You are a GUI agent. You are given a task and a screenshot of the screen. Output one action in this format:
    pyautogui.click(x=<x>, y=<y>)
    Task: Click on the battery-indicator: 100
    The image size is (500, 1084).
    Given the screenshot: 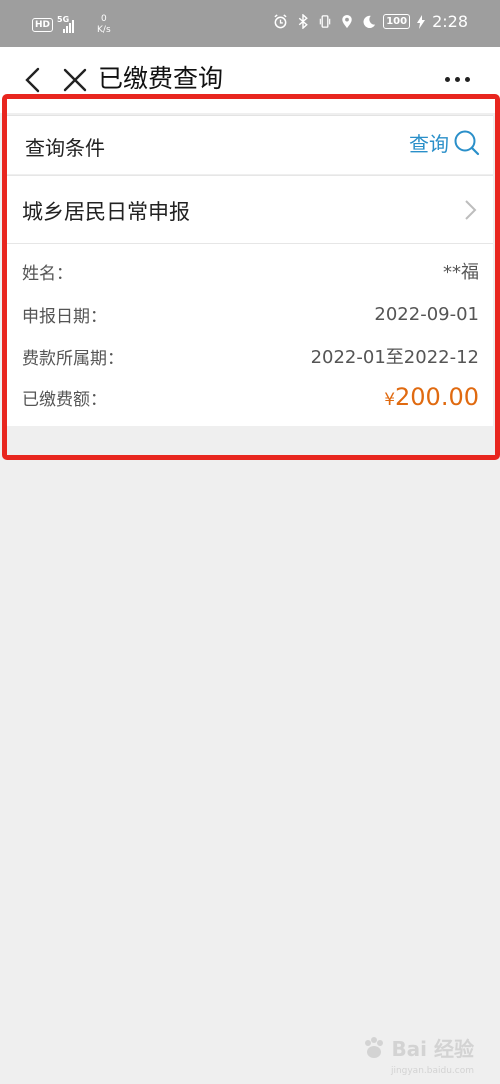 What is the action you would take?
    pyautogui.click(x=397, y=21)
    